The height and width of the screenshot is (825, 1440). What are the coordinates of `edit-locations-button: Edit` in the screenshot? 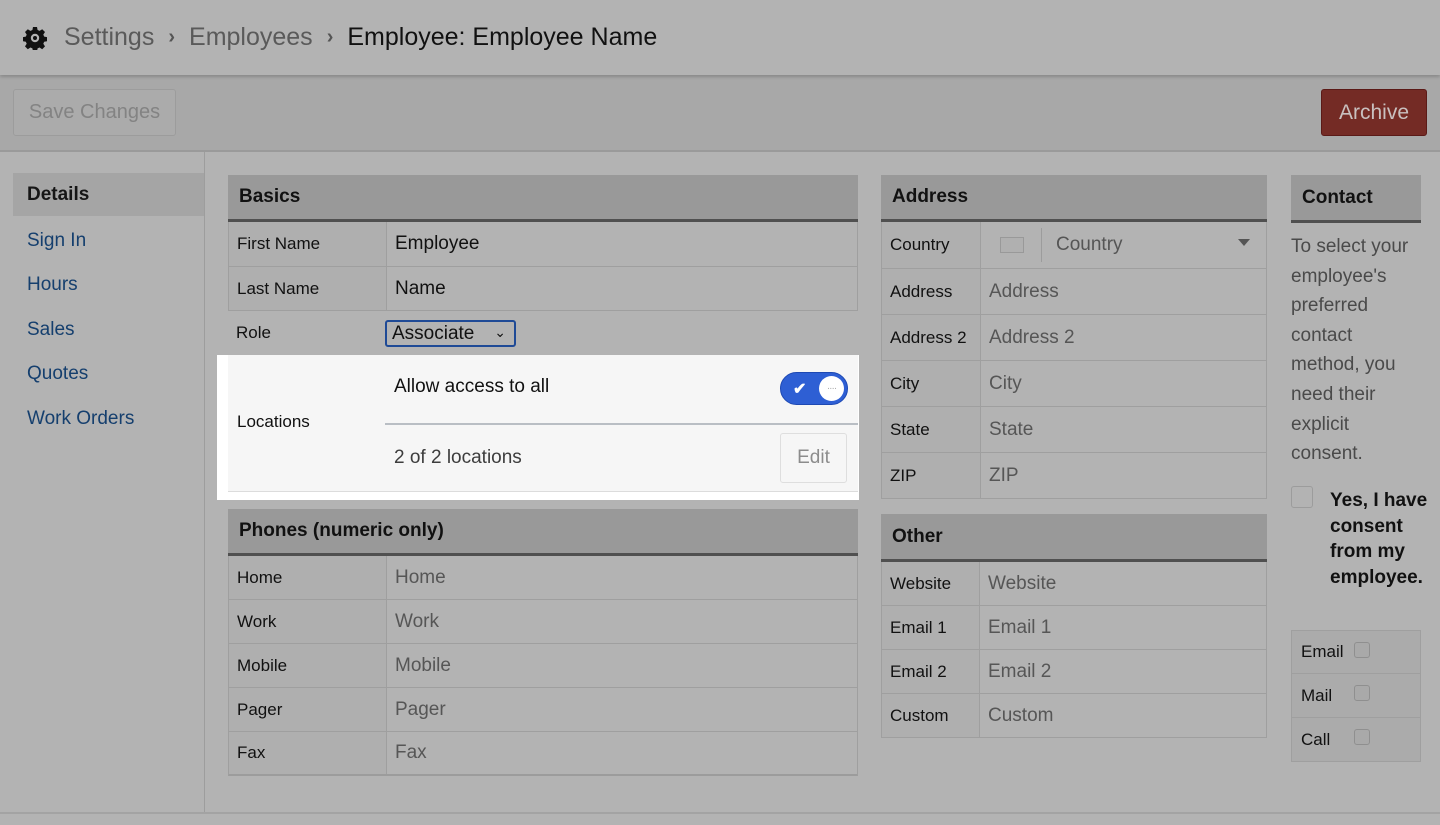 It's located at (813, 458).